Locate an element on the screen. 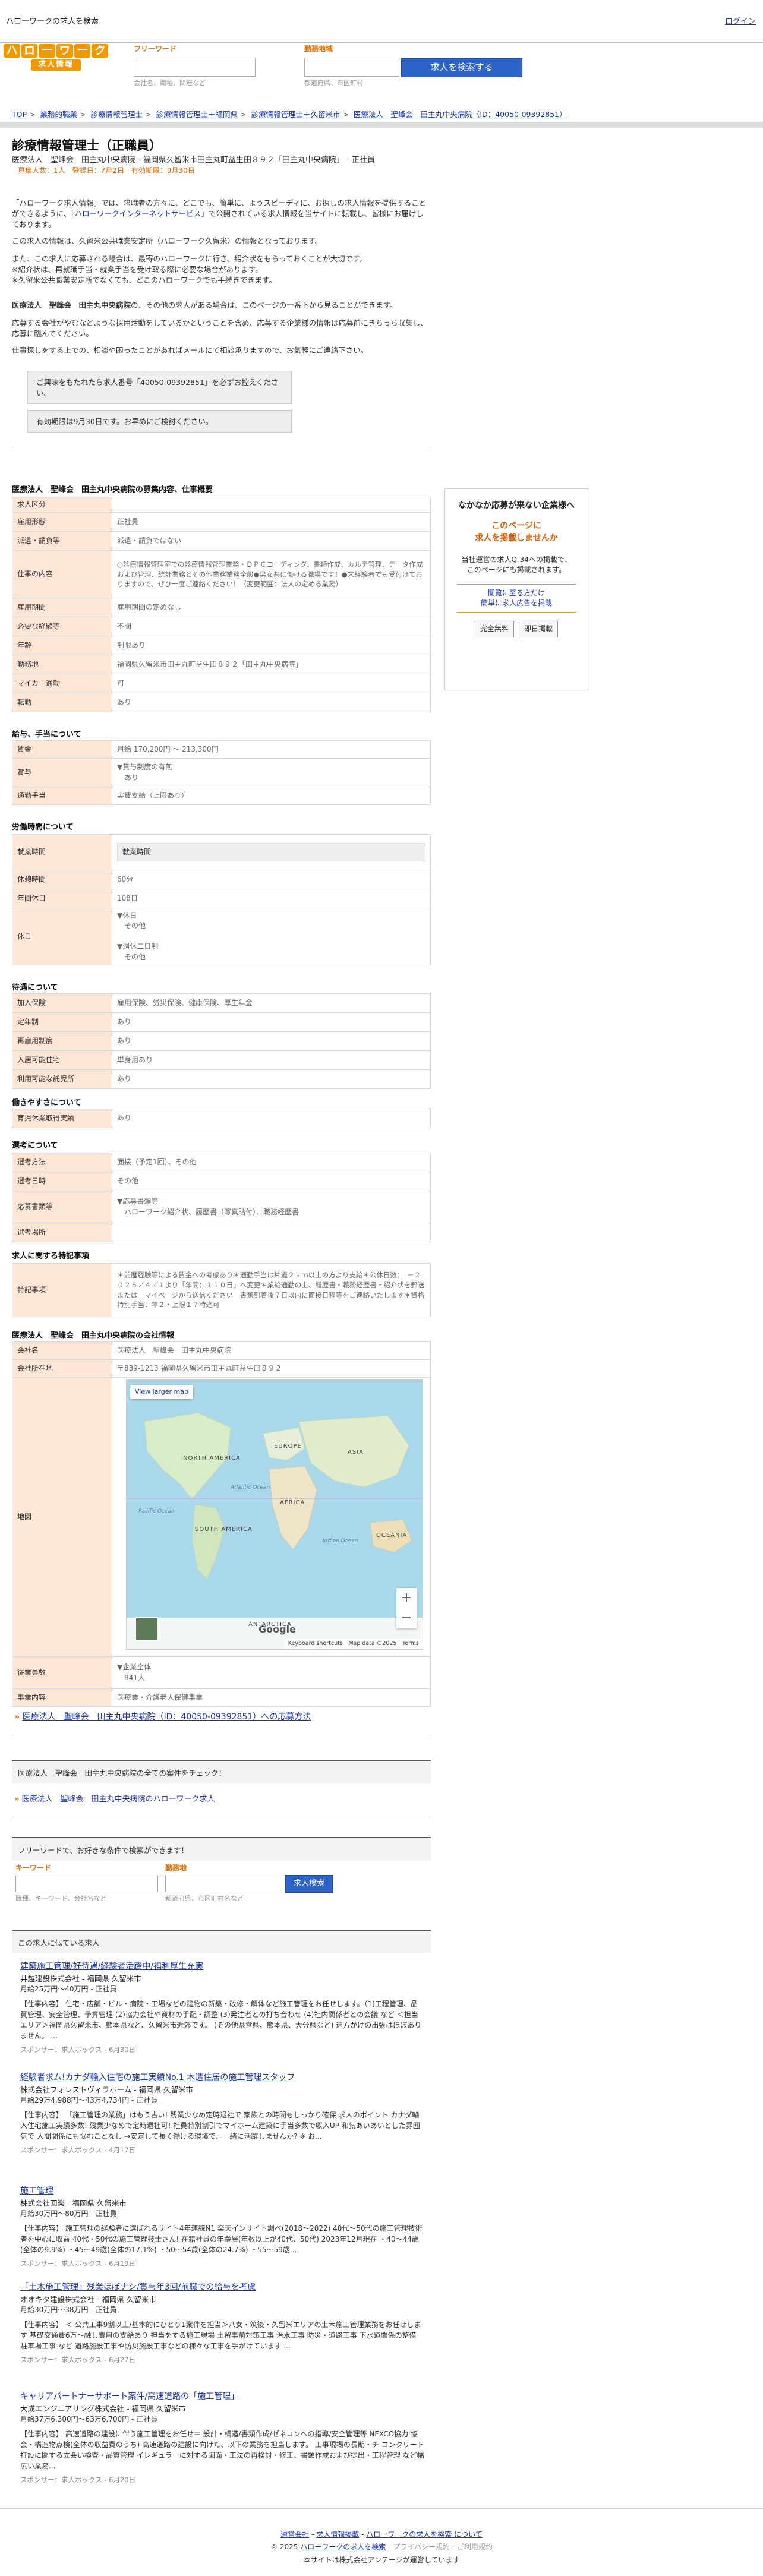  similar-job-title: 建築施工管理/好待遇/経験者活躍中/福利厚生充実 is located at coordinates (111, 1966).